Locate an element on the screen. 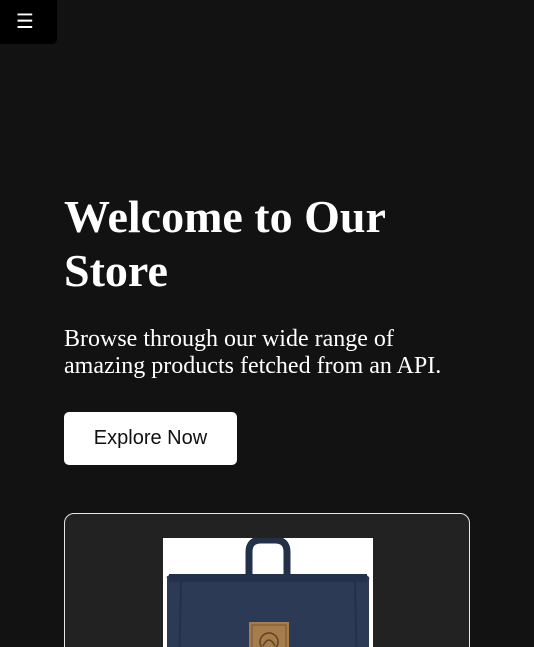  product-image is located at coordinates (268, 591).